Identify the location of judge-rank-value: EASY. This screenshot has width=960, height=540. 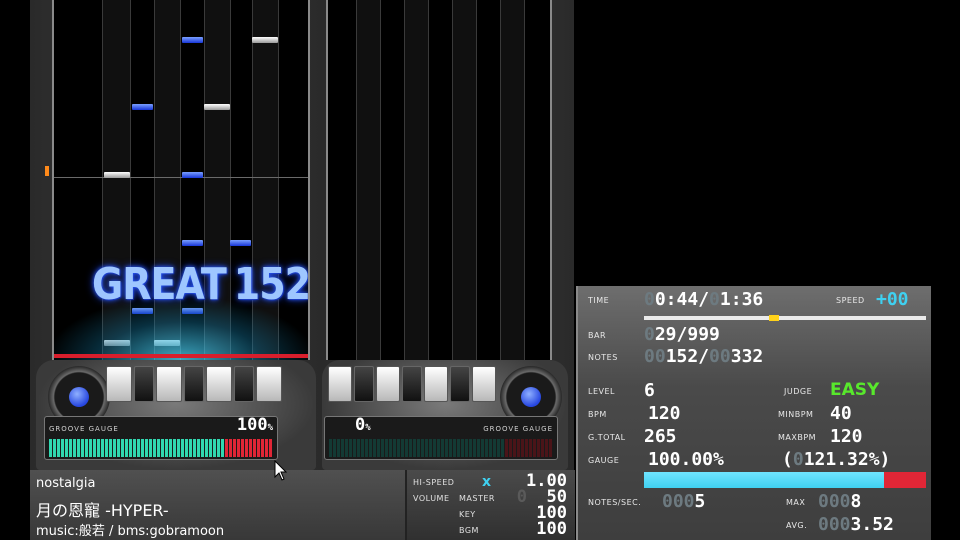
(855, 390).